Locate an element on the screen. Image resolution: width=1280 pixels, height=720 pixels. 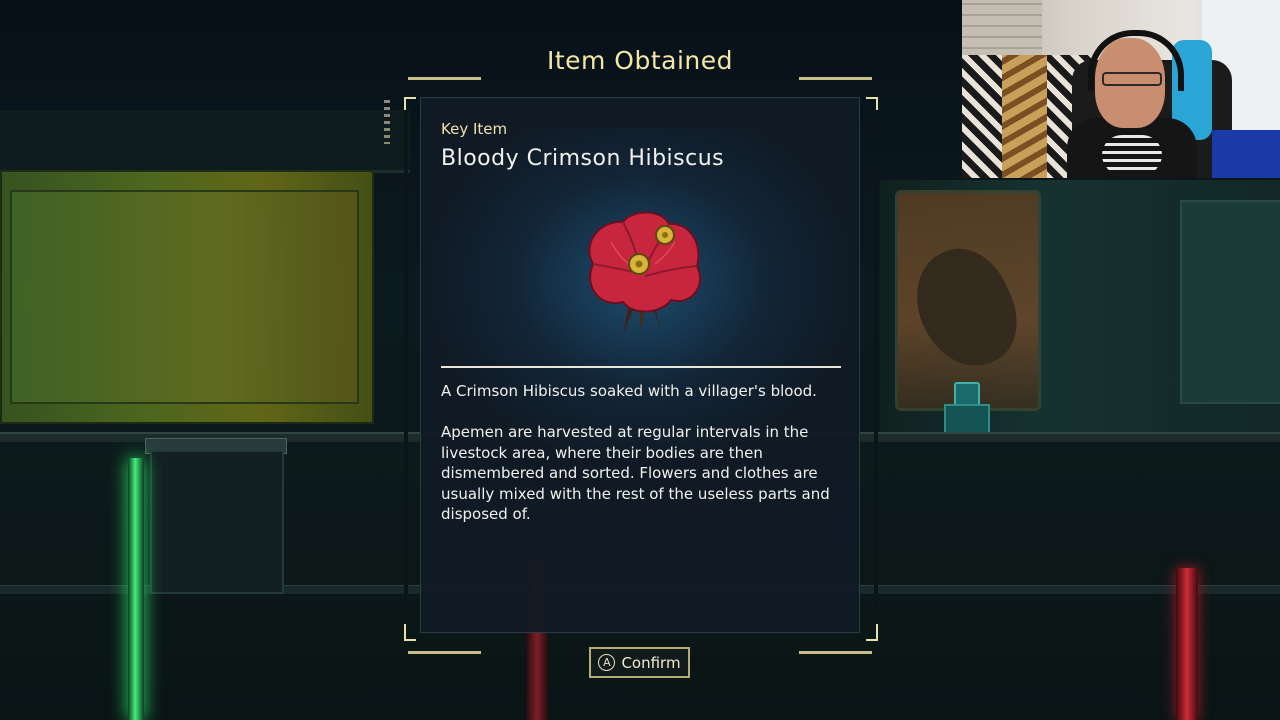
robot-sprite is located at coordinates (967, 408).